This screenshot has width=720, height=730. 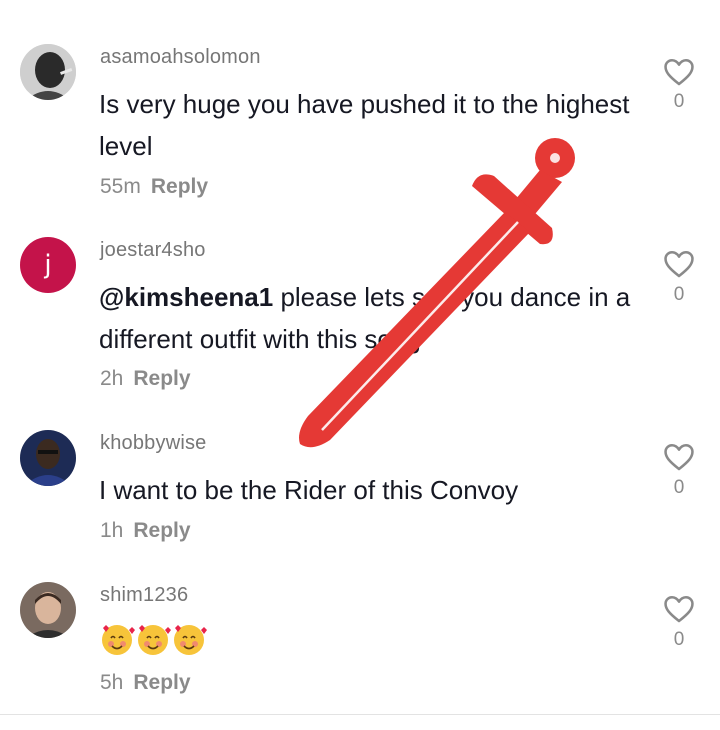 I want to click on comment-username: khobbywise, so click(x=153, y=443).